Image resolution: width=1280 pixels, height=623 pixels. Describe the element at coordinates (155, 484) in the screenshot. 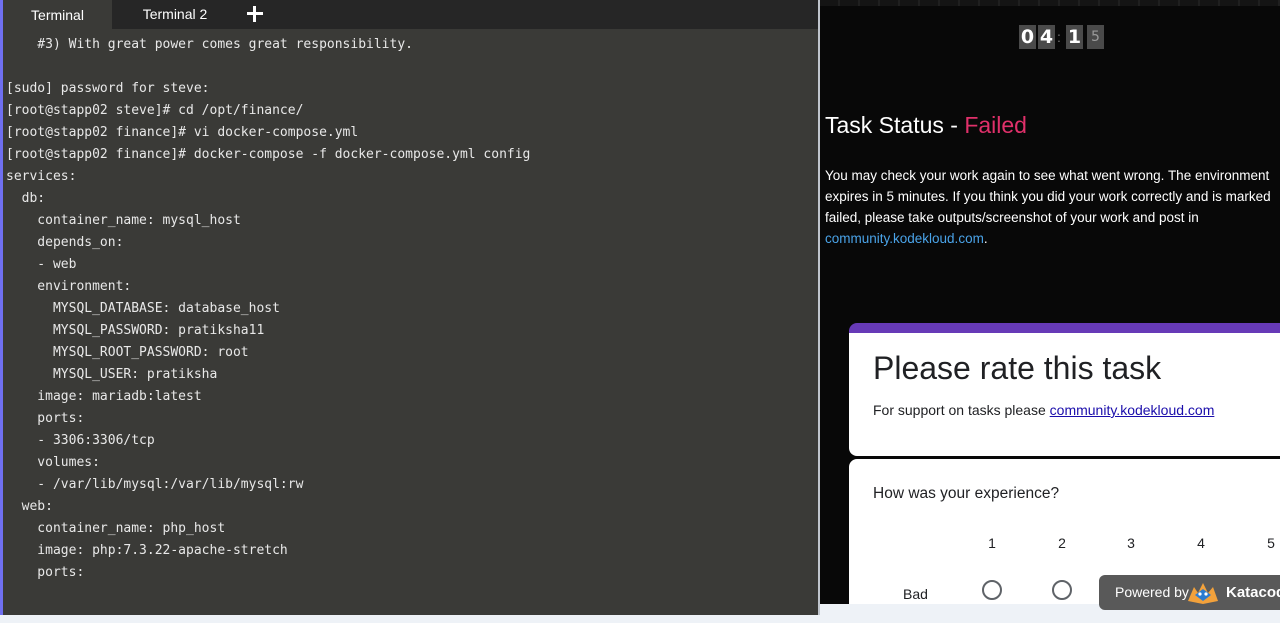

I see `terminal-line: - /var/lib/mysql:/var/lib/mysql:rw` at that location.